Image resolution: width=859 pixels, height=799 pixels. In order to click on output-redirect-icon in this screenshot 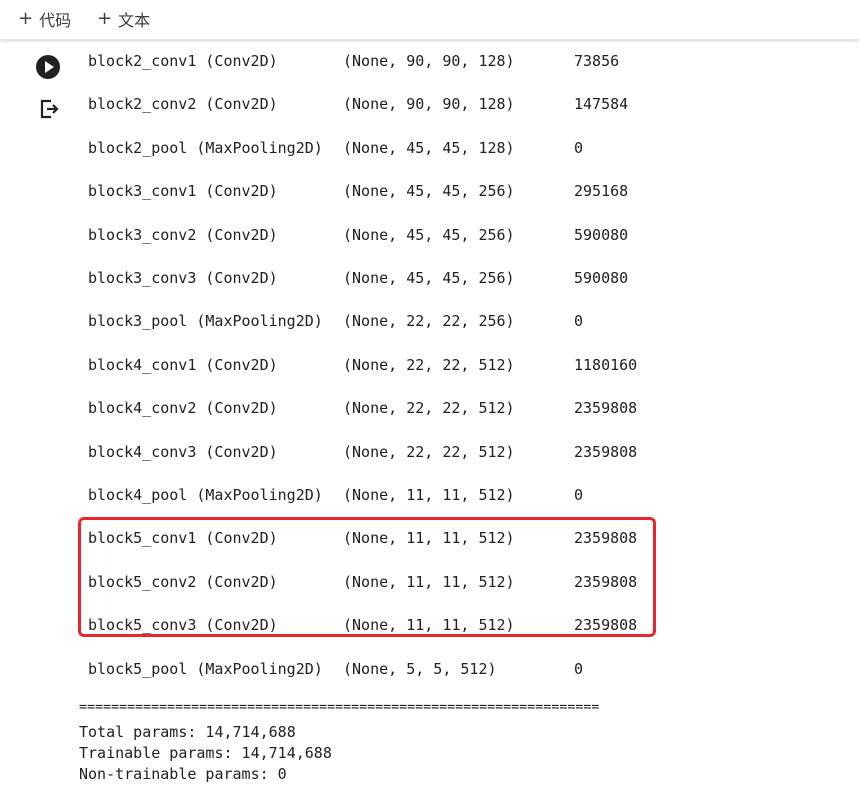, I will do `click(49, 109)`.